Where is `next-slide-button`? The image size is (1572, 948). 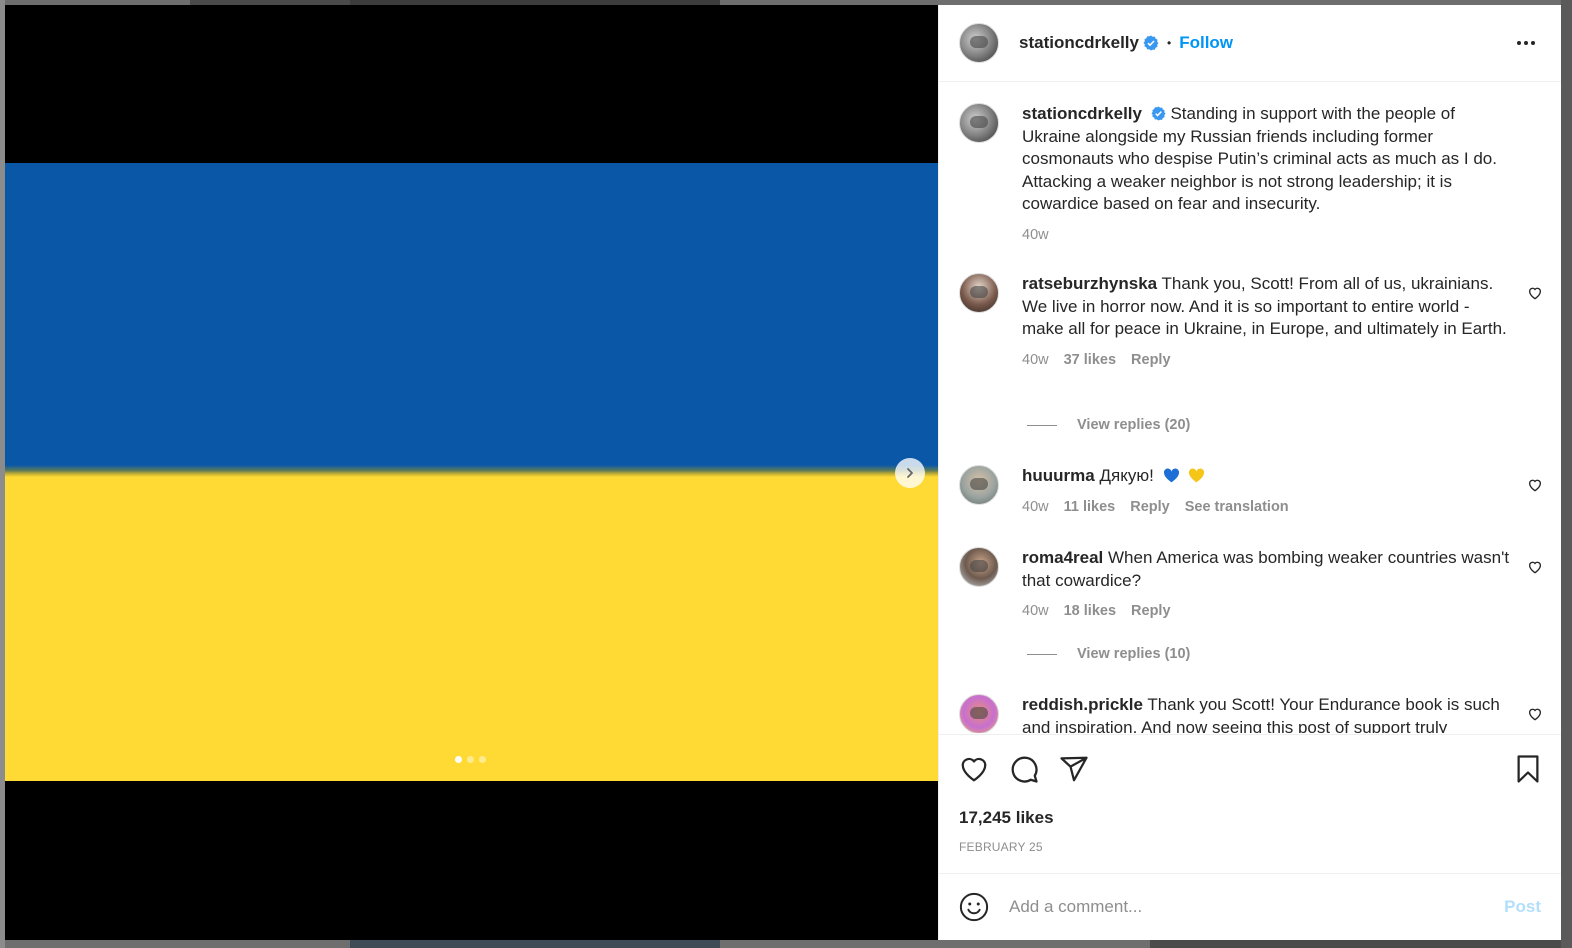 next-slide-button is located at coordinates (910, 473).